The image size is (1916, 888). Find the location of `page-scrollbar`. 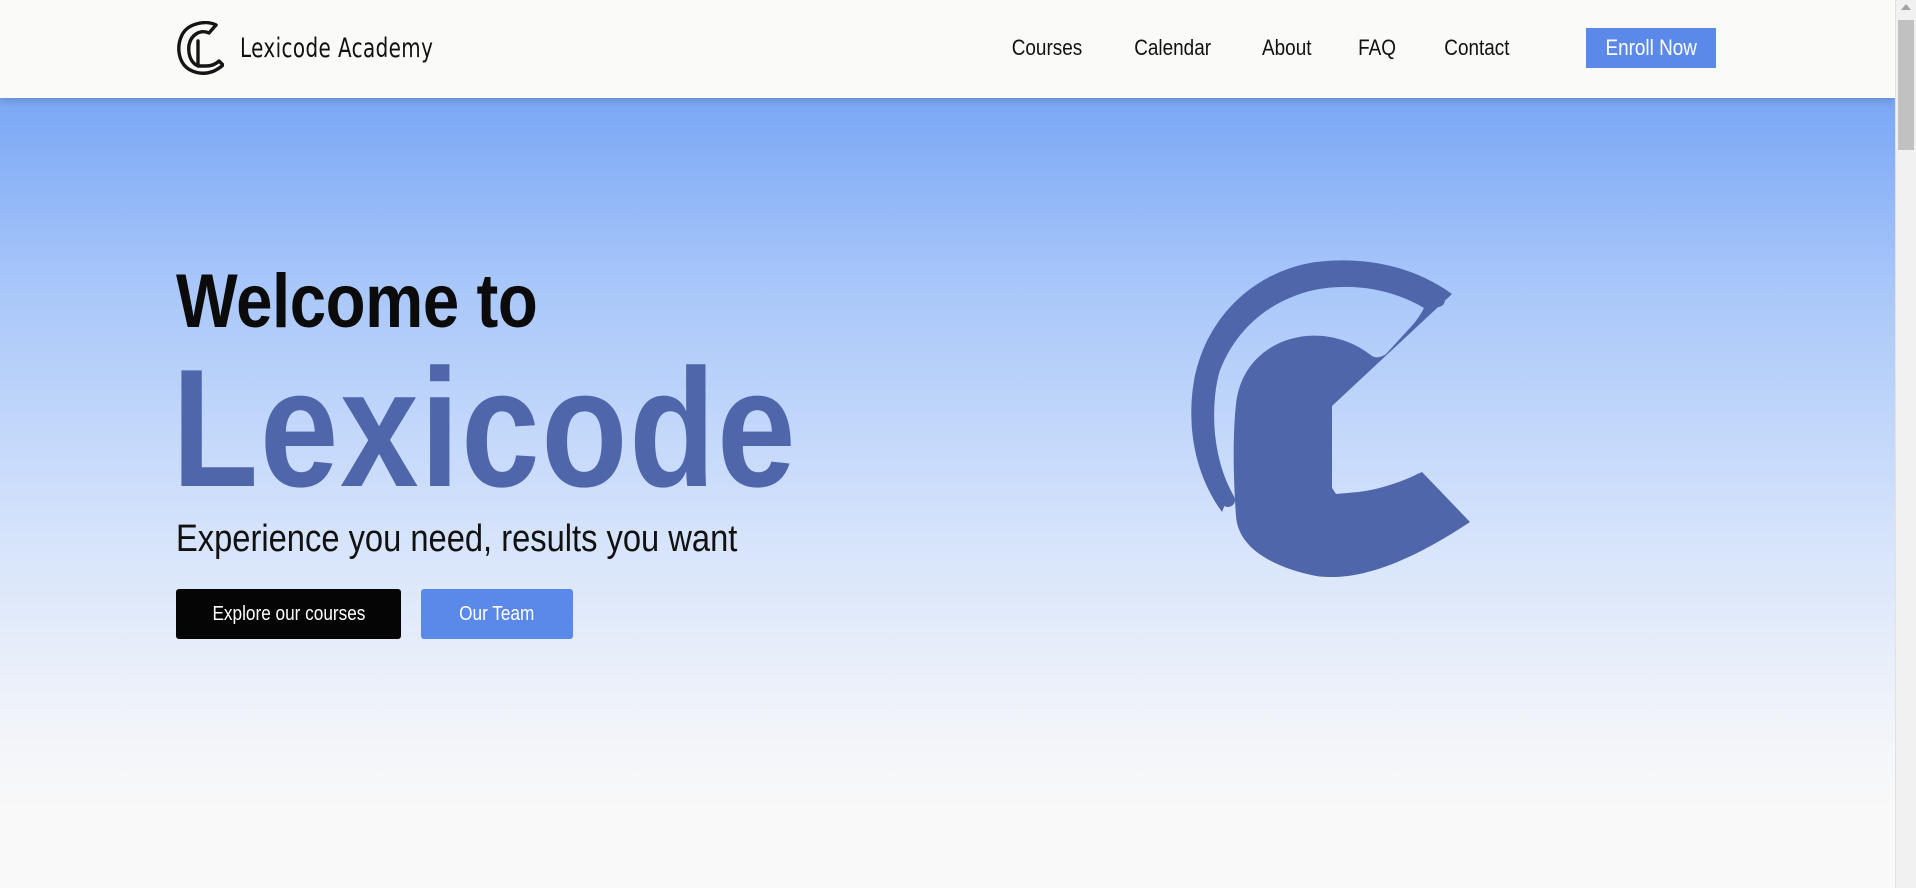

page-scrollbar is located at coordinates (1905, 444).